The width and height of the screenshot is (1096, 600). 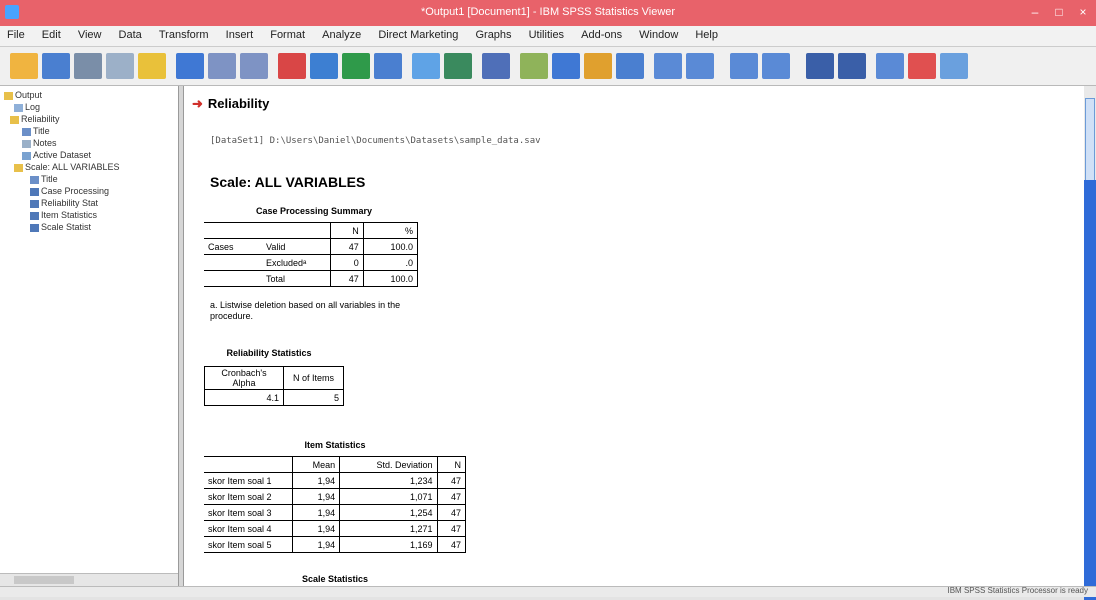 What do you see at coordinates (56, 155) in the screenshot?
I see `outline-active-dataset: Active Dataset` at bounding box center [56, 155].